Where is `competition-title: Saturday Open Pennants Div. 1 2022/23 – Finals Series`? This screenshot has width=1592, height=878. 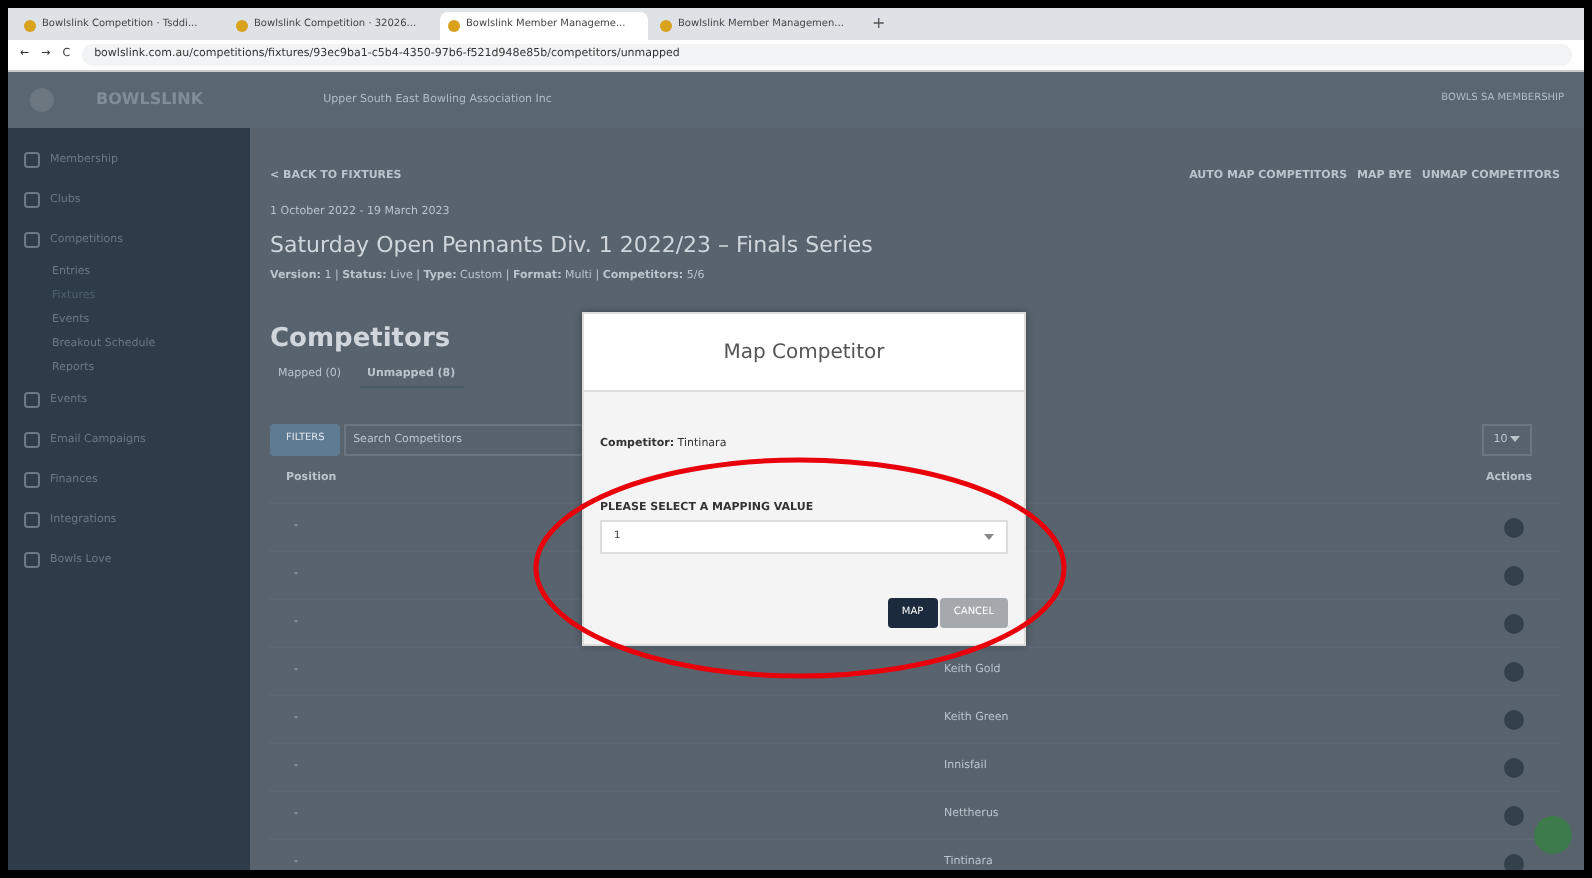
competition-title: Saturday Open Pennants Div. 1 2022/23 – Finals Series is located at coordinates (572, 245).